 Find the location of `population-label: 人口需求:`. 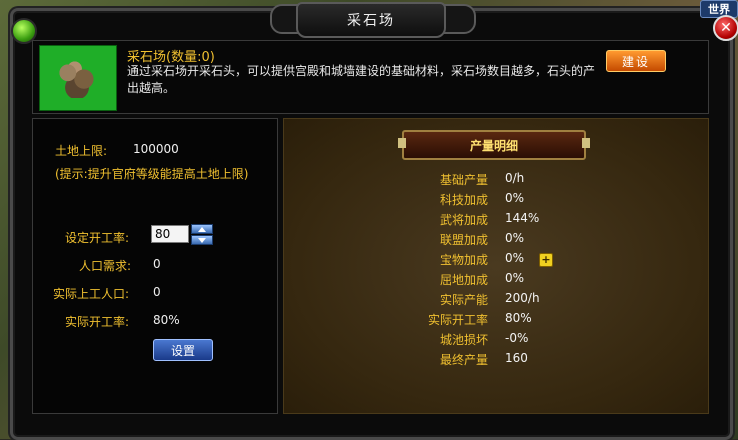

population-label: 人口需求: is located at coordinates (105, 266).